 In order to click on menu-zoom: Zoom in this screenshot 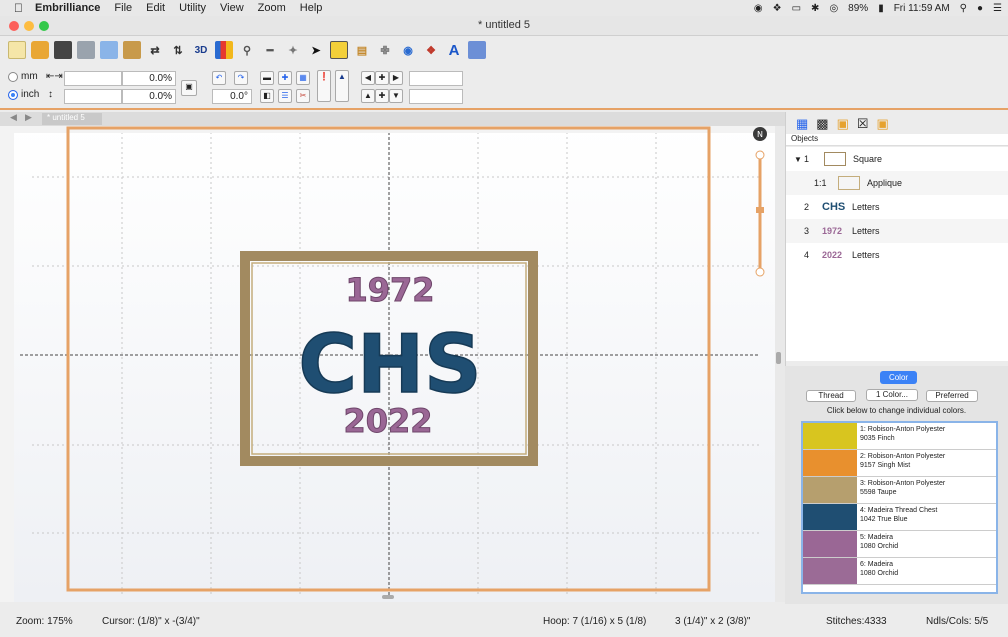, I will do `click(272, 8)`.